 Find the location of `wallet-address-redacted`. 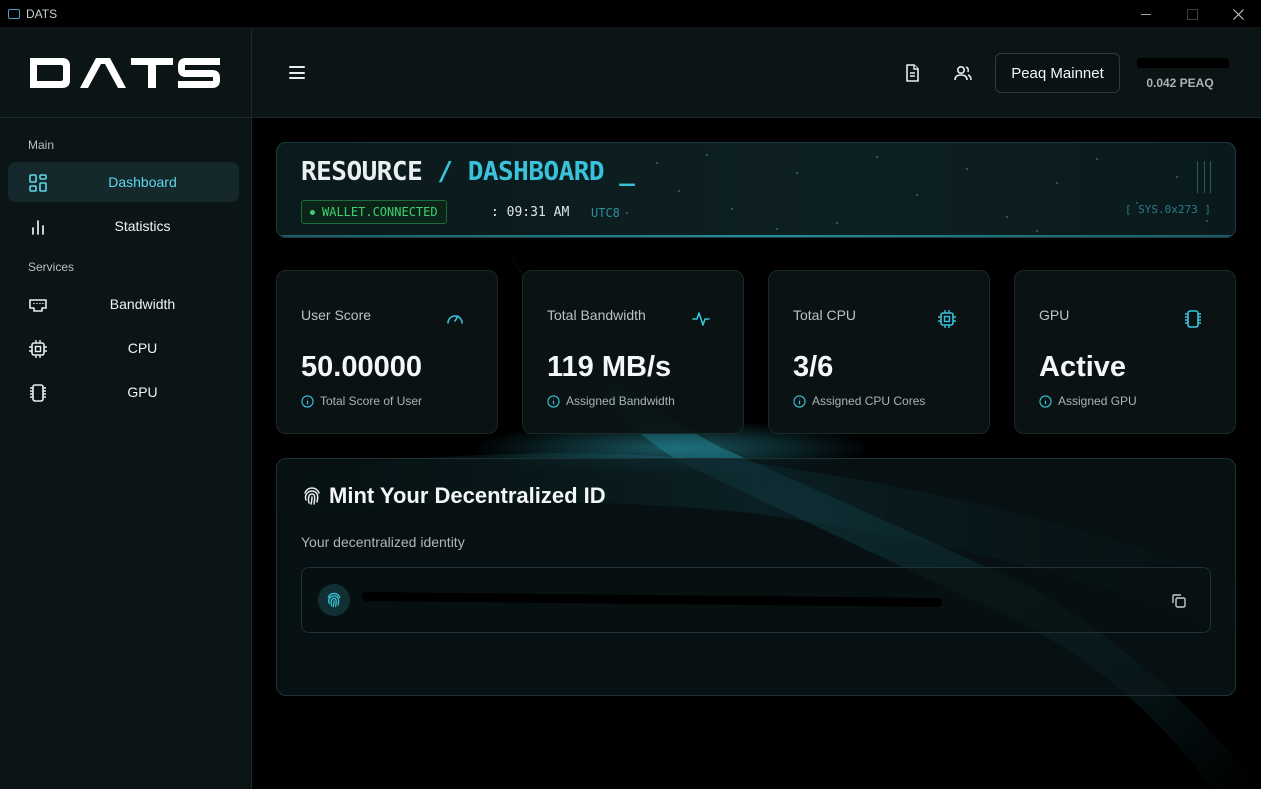

wallet-address-redacted is located at coordinates (1183, 63).